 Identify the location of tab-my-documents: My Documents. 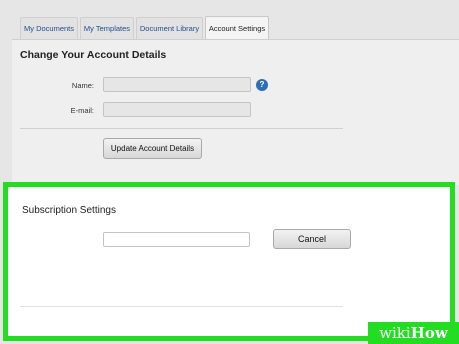
(49, 28).